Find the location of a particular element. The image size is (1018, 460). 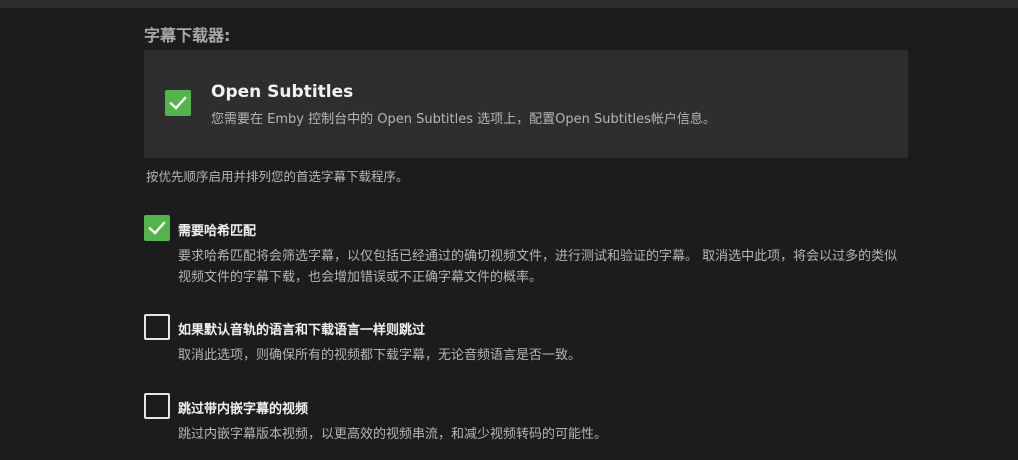

provider-checkbox is located at coordinates (178, 103).